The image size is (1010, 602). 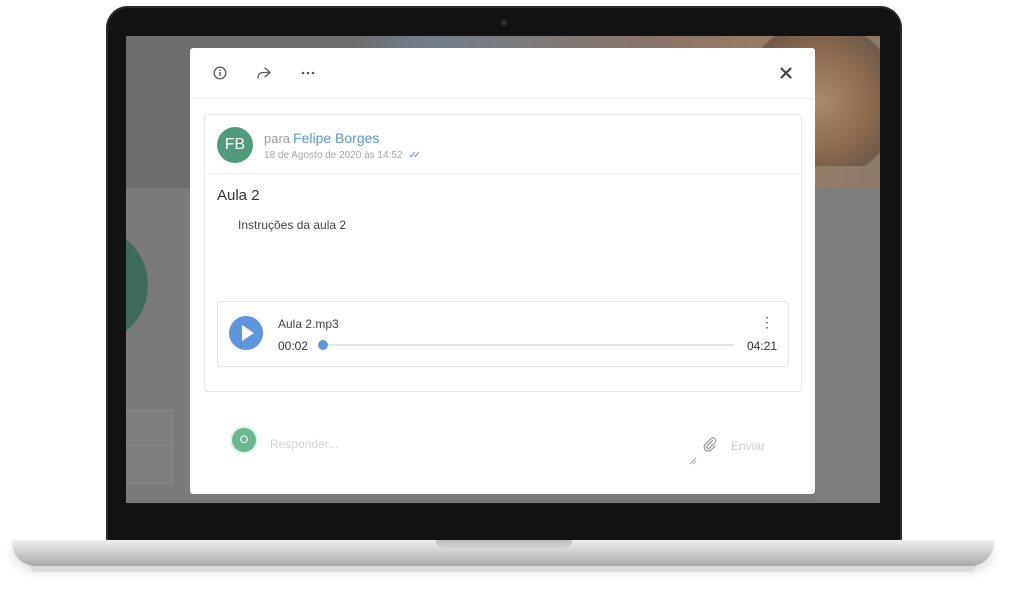 I want to click on recipient-link: Felipe Borges, so click(x=336, y=138).